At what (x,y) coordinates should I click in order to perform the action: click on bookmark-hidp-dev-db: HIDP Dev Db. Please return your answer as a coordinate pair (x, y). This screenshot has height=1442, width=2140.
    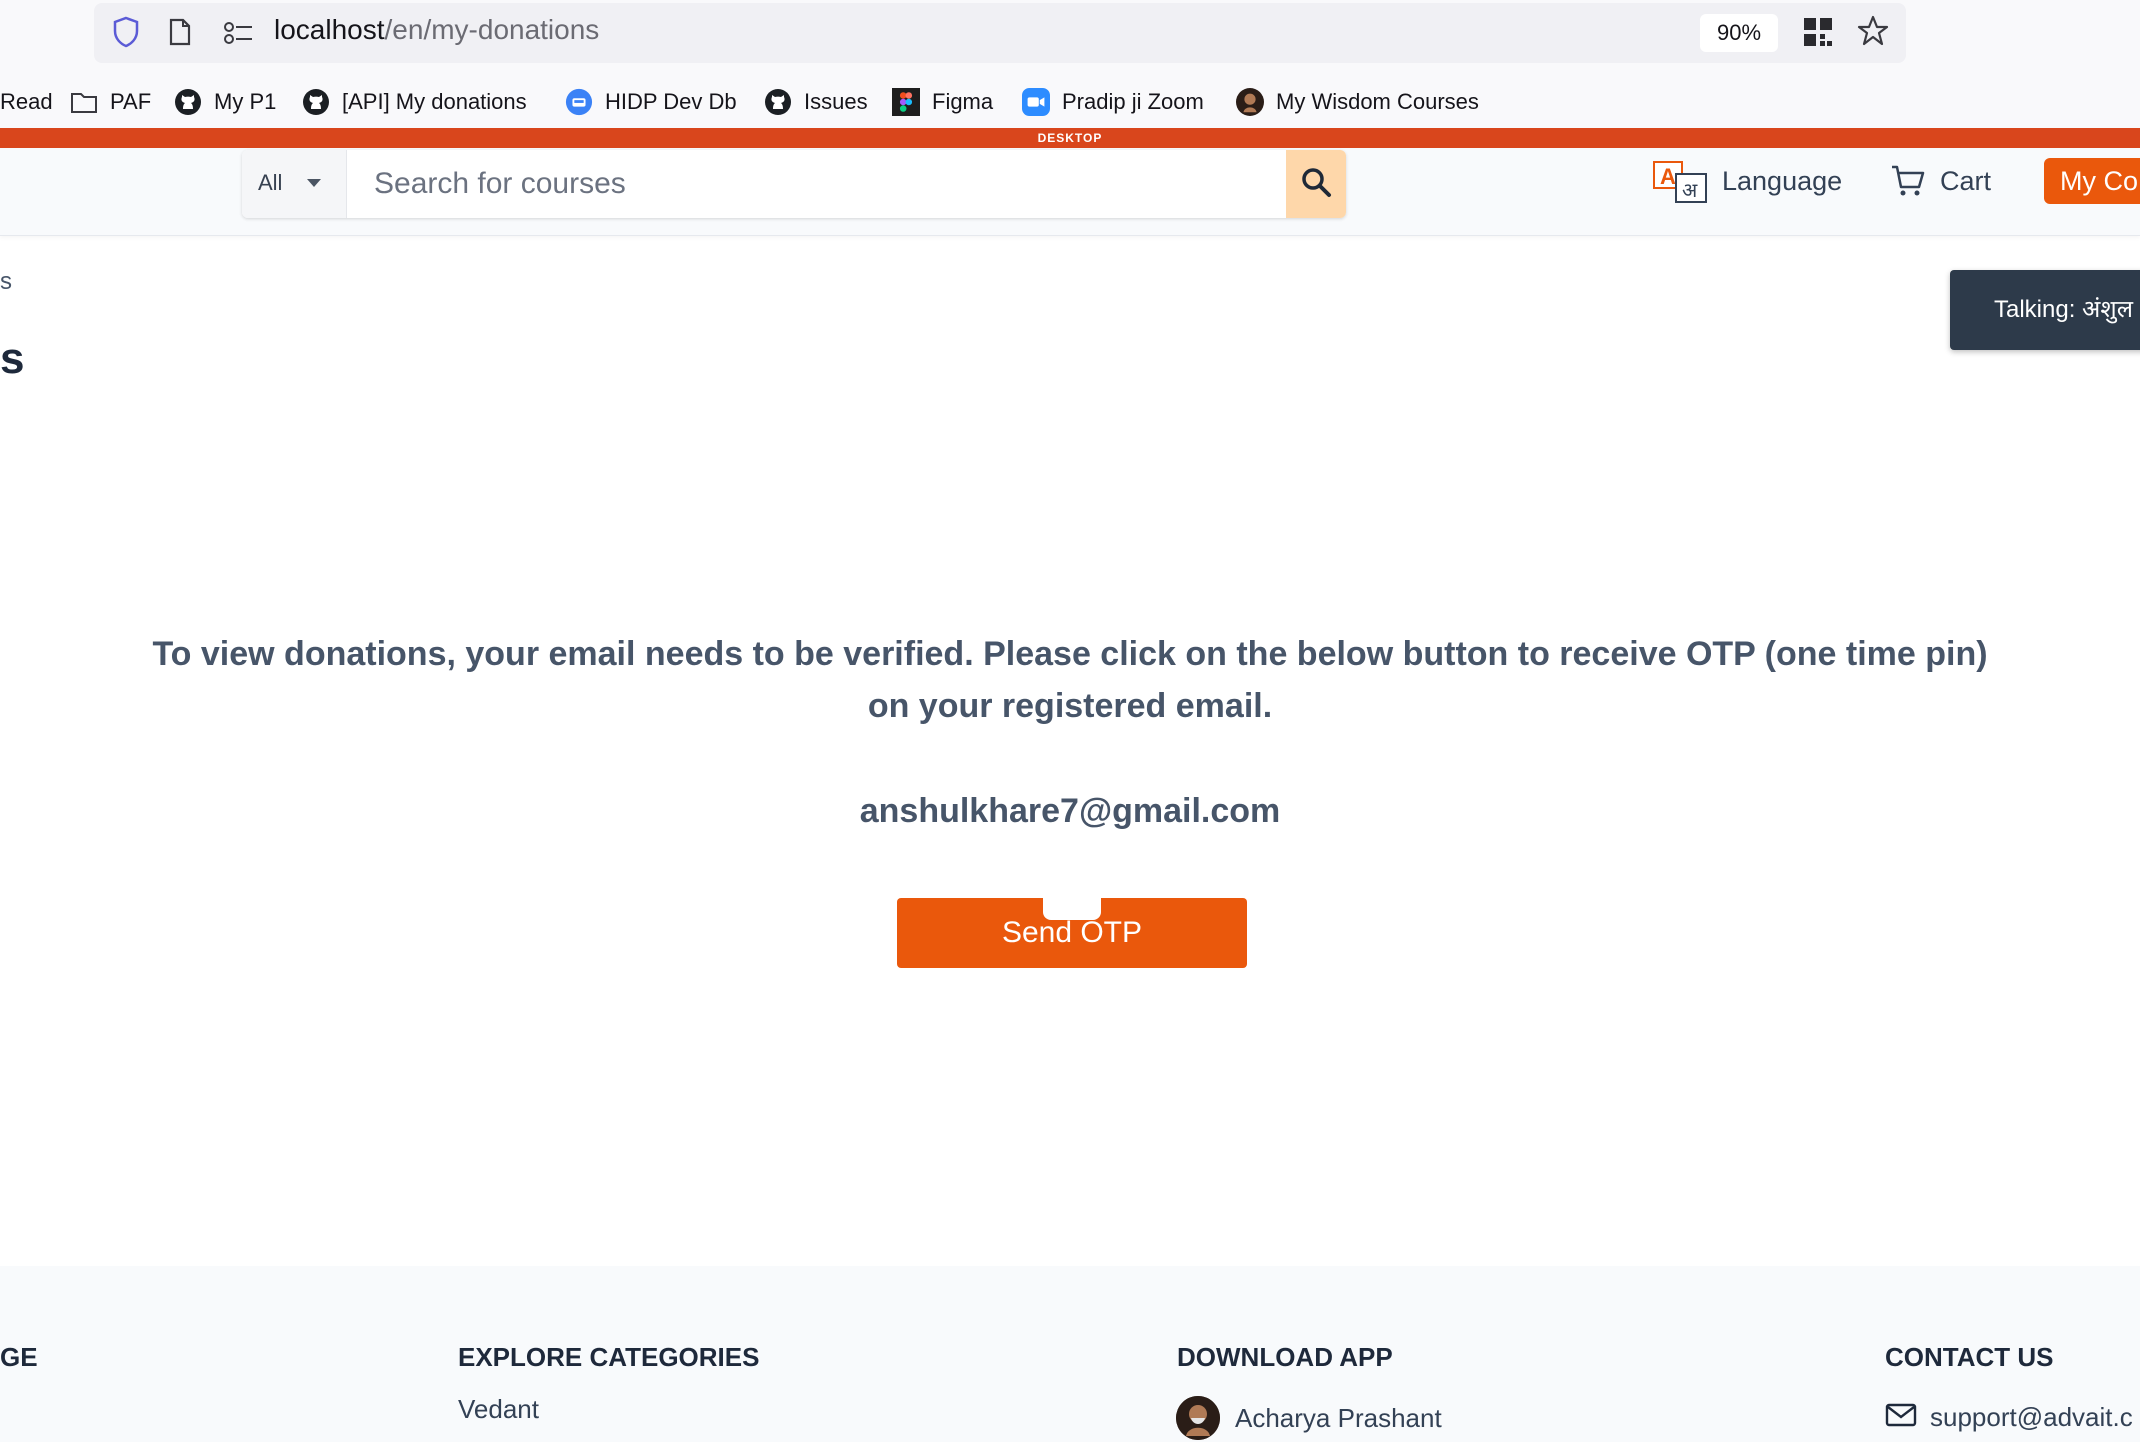
    Looking at the image, I should click on (651, 102).